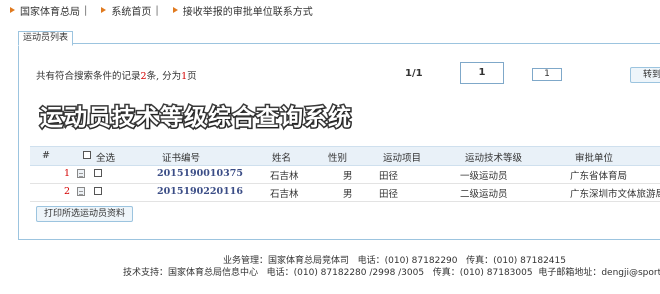 The width and height of the screenshot is (660, 294). Describe the element at coordinates (594, 158) in the screenshot. I see `header-unit: 审批单位` at that location.